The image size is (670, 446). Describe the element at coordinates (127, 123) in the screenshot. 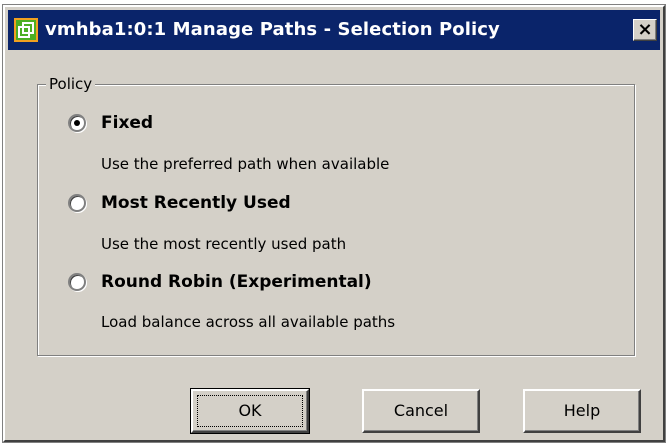

I see `radio-fixed-label: Fixed` at that location.